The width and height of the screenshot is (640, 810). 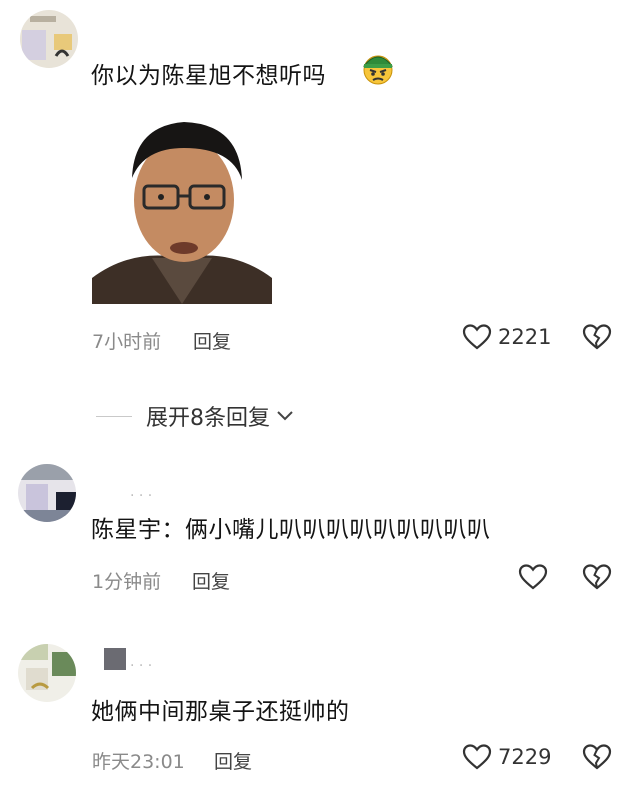 What do you see at coordinates (208, 76) in the screenshot?
I see `comment-text: 你以为陈星旭不想听吗` at bounding box center [208, 76].